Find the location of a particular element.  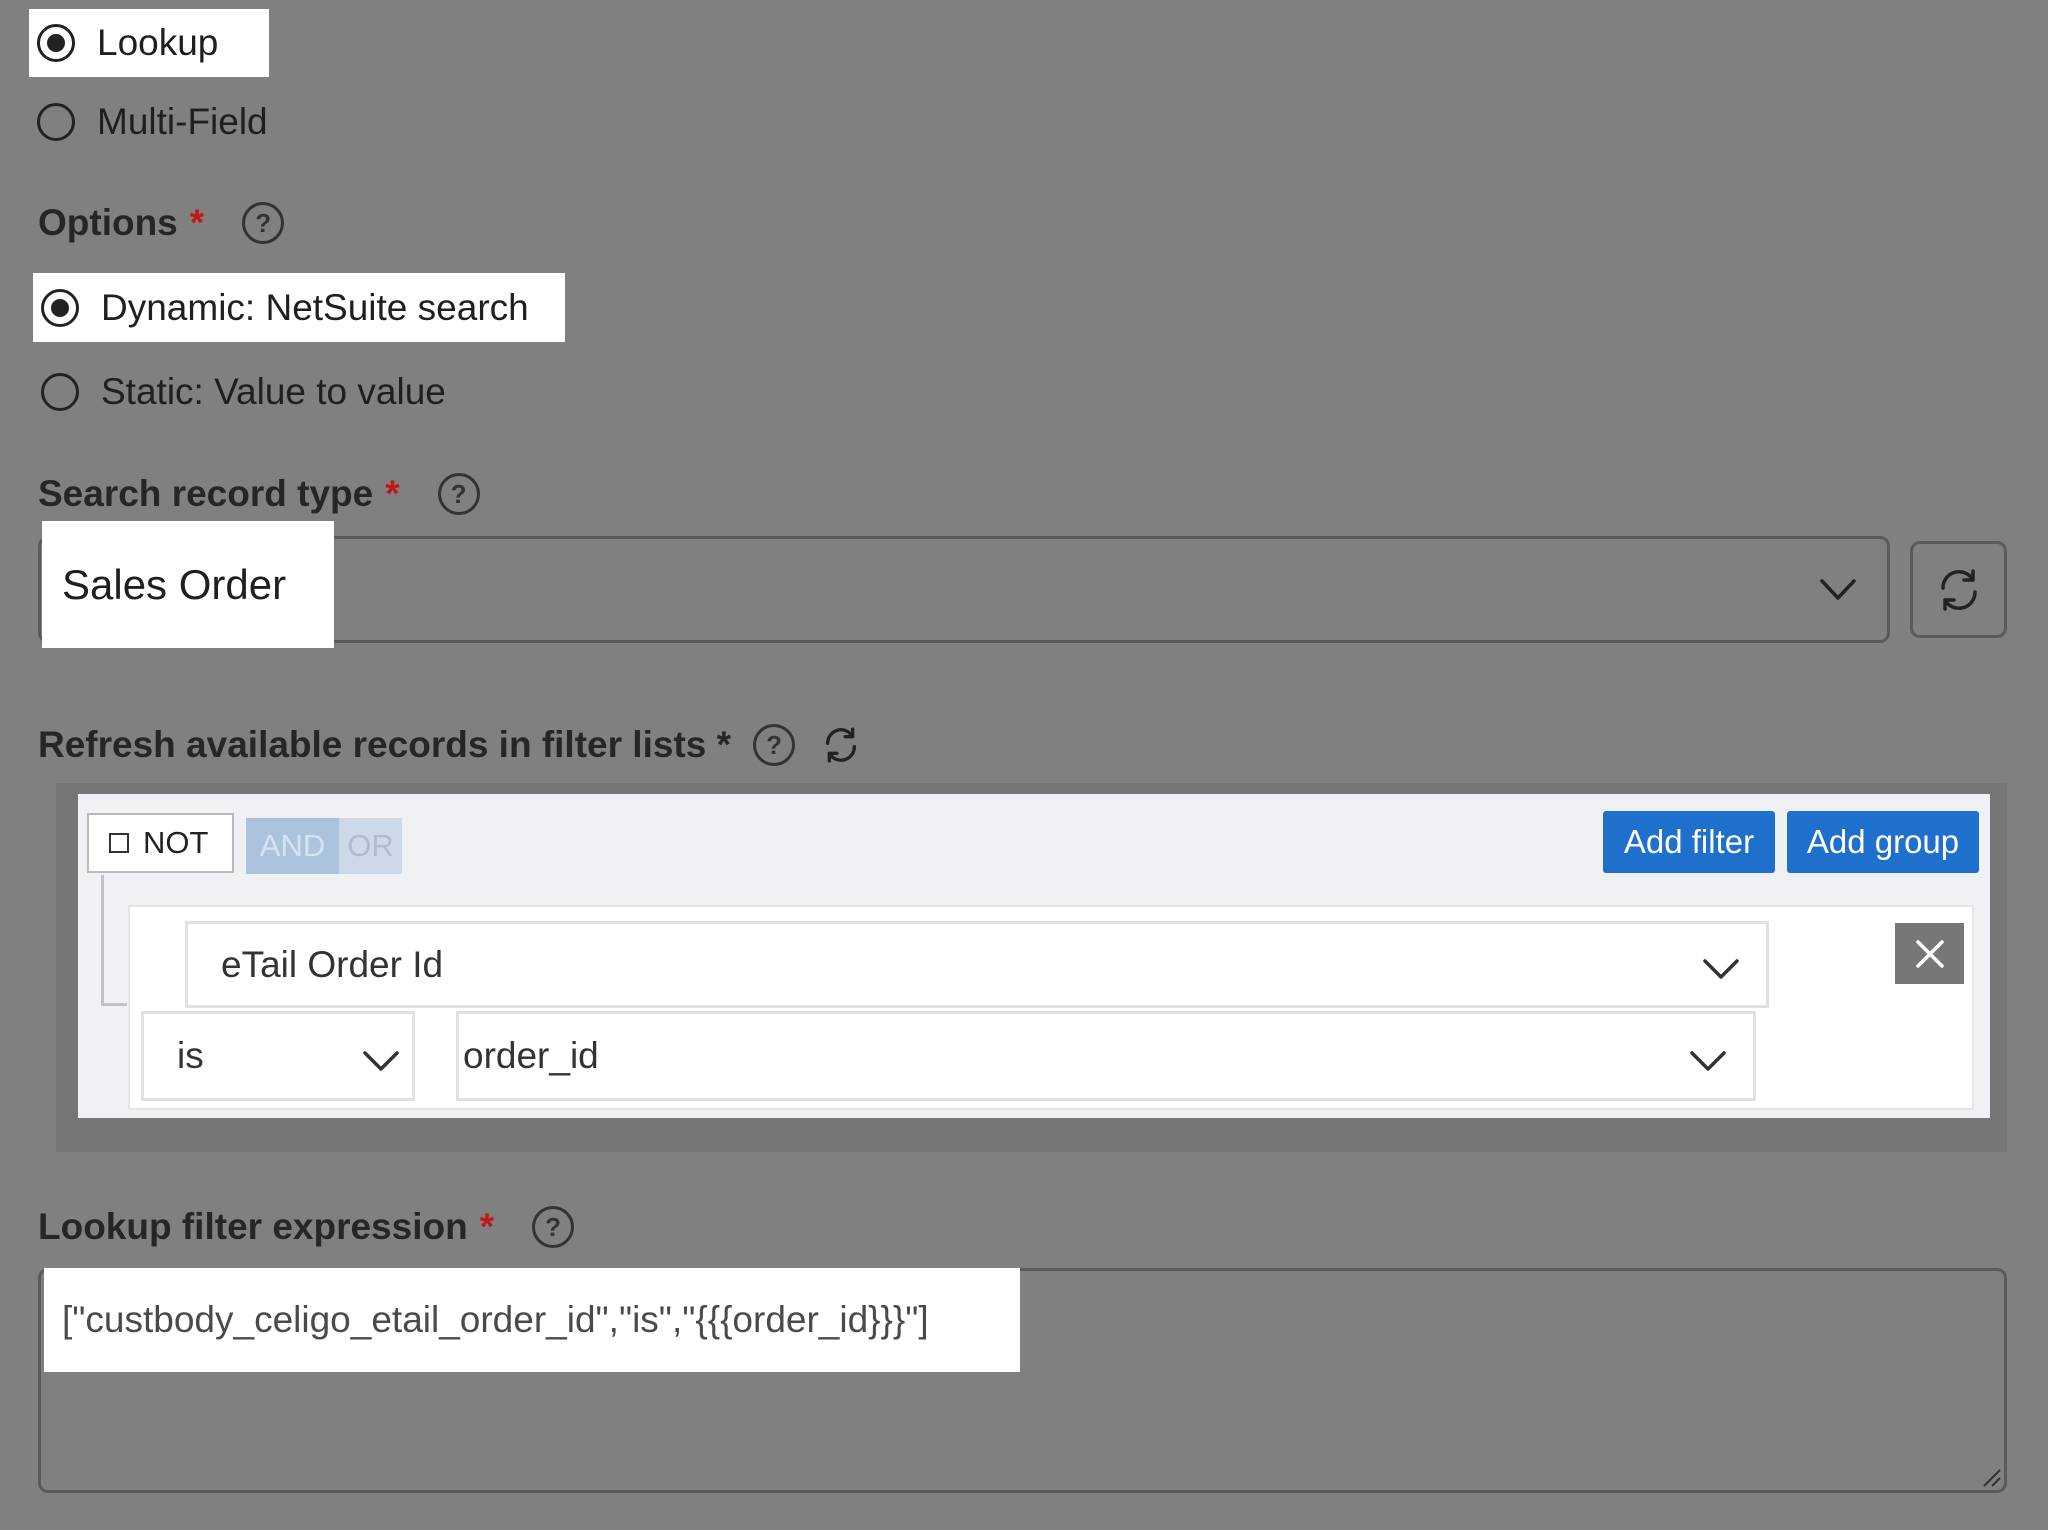

not-label: NOT is located at coordinates (176, 842).